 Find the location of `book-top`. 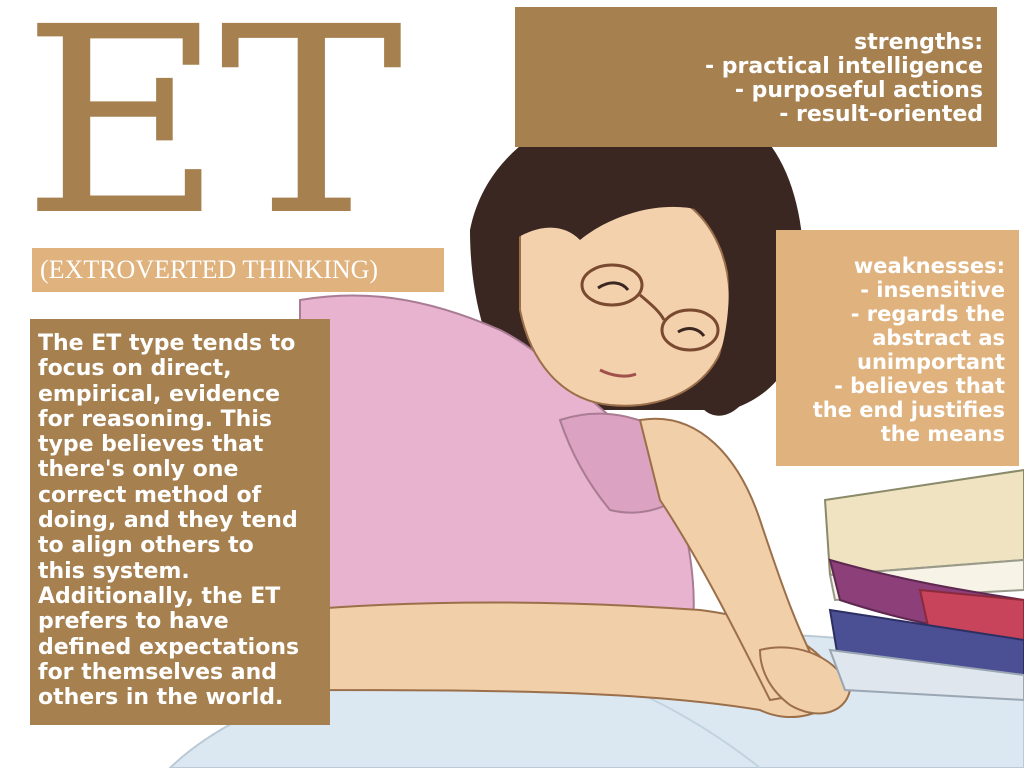

book-top is located at coordinates (923, 522).